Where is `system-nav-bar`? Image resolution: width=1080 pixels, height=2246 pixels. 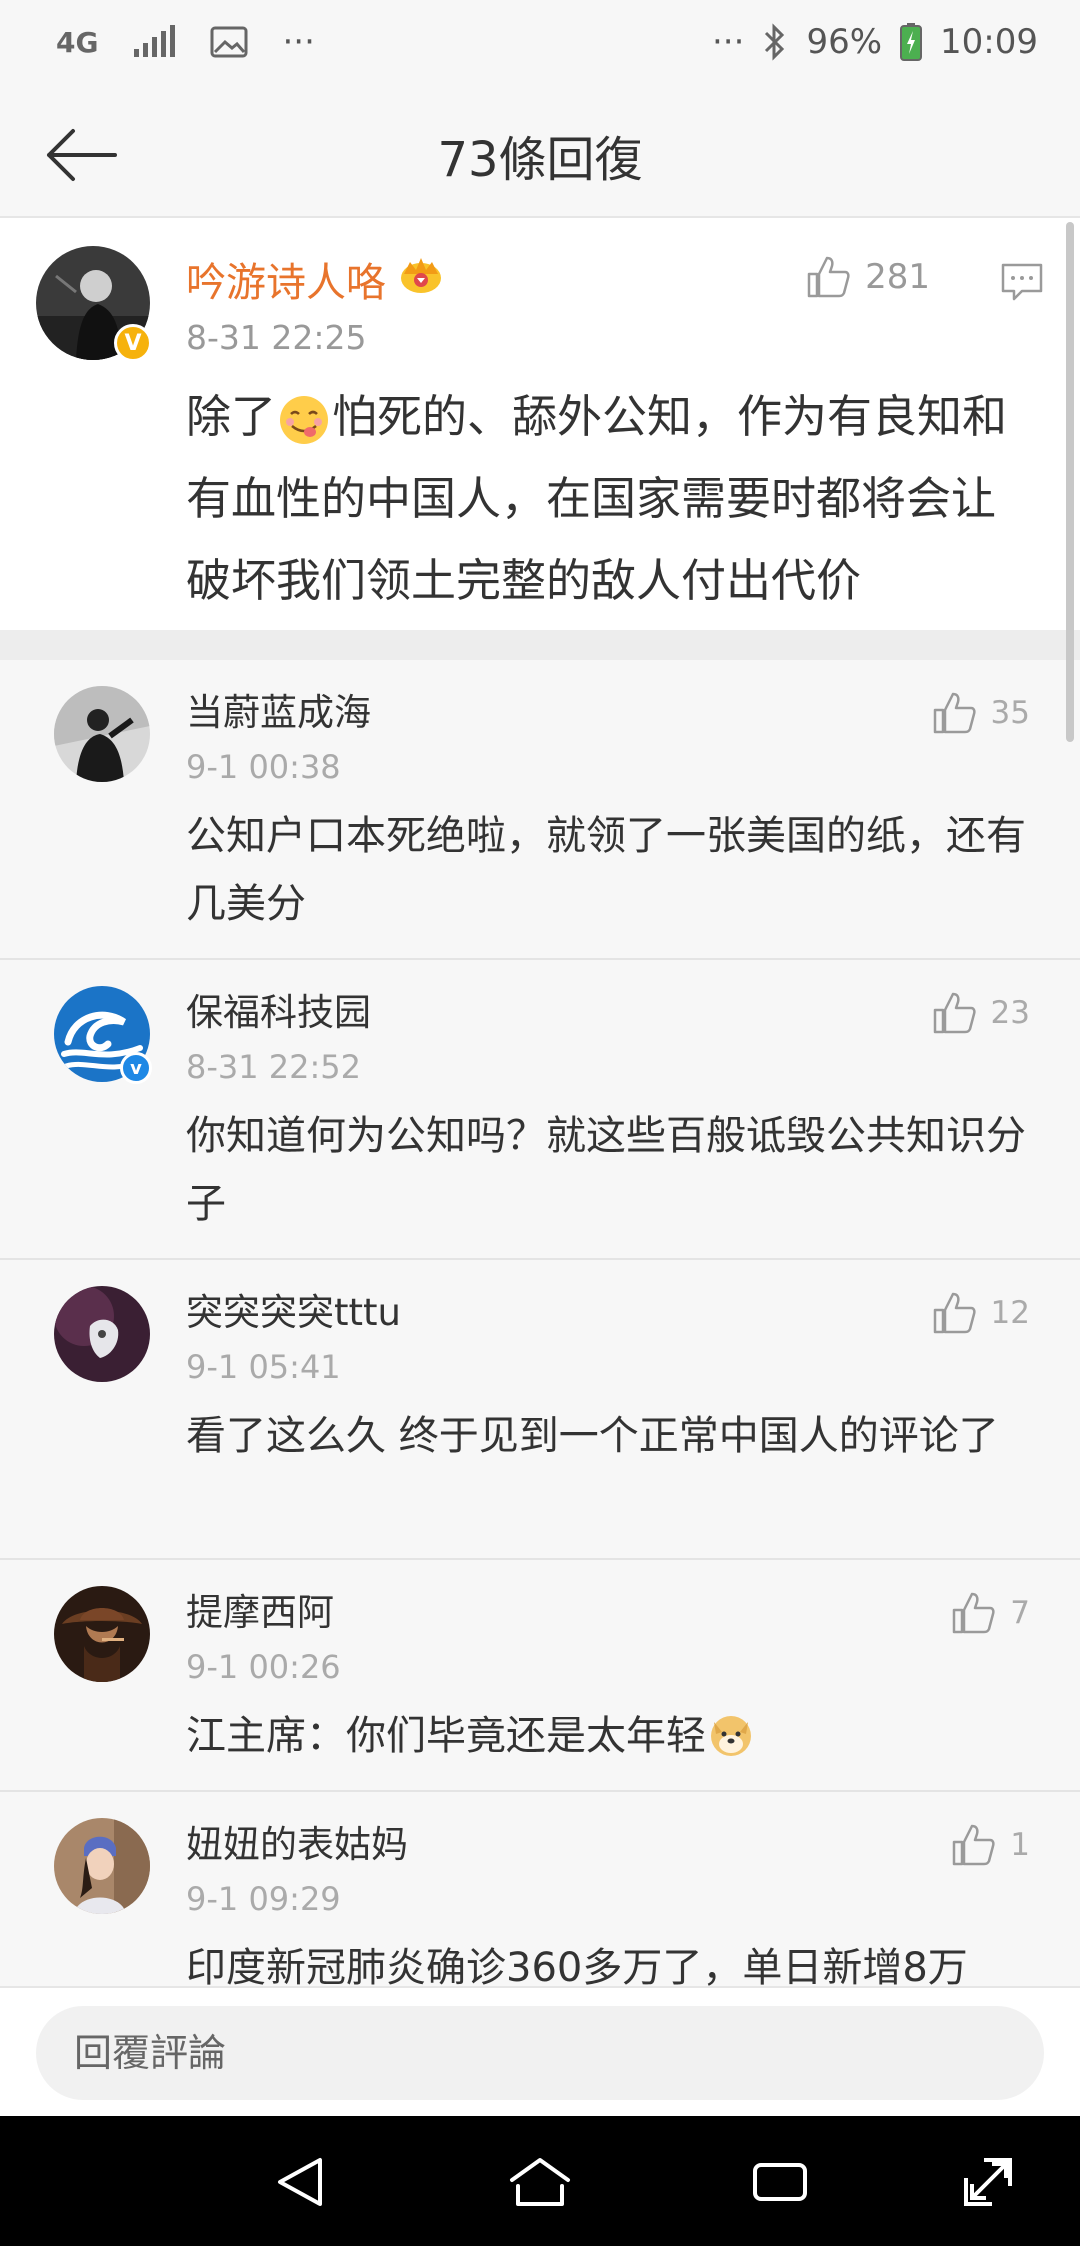
system-nav-bar is located at coordinates (540, 2181).